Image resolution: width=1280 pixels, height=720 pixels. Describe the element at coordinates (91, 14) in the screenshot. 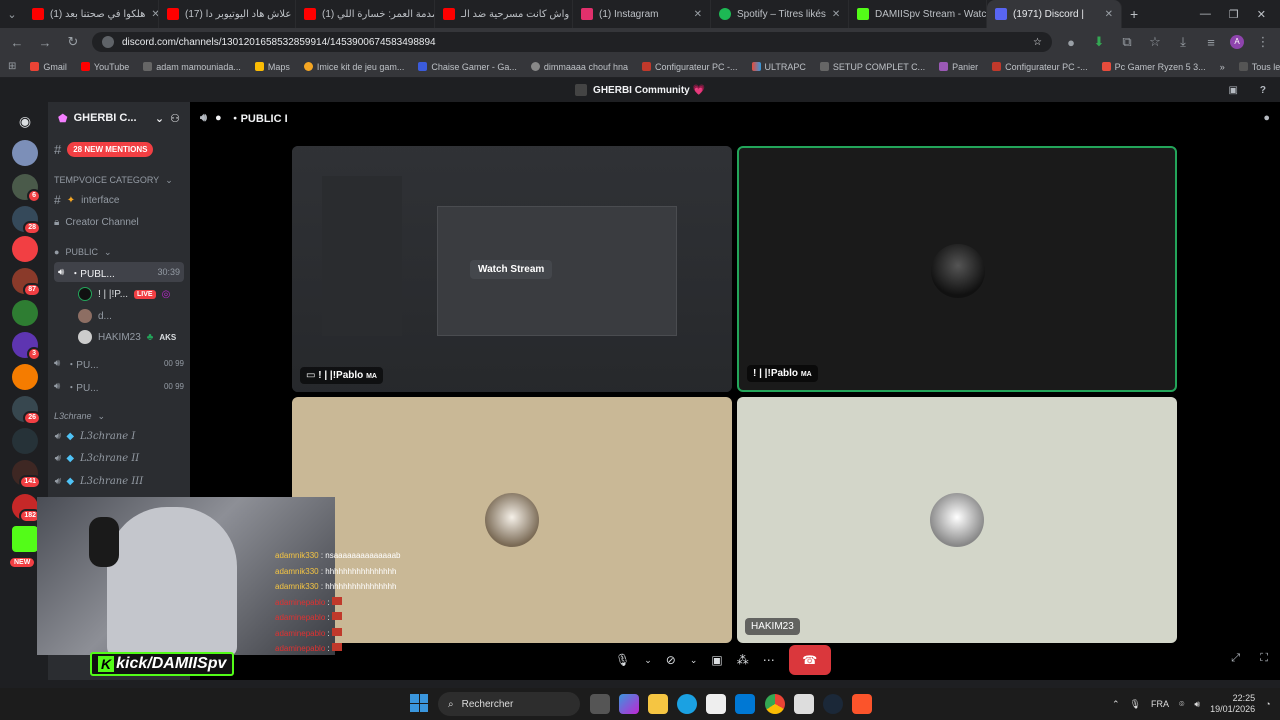

I see `browser-tab: (1) هلكوا في صحتنا بعد ✕` at that location.